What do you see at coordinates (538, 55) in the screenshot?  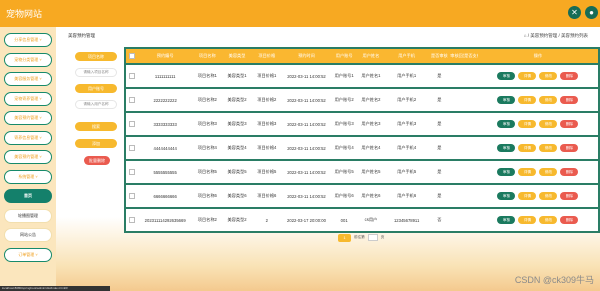 I see `column-header: 操作` at bounding box center [538, 55].